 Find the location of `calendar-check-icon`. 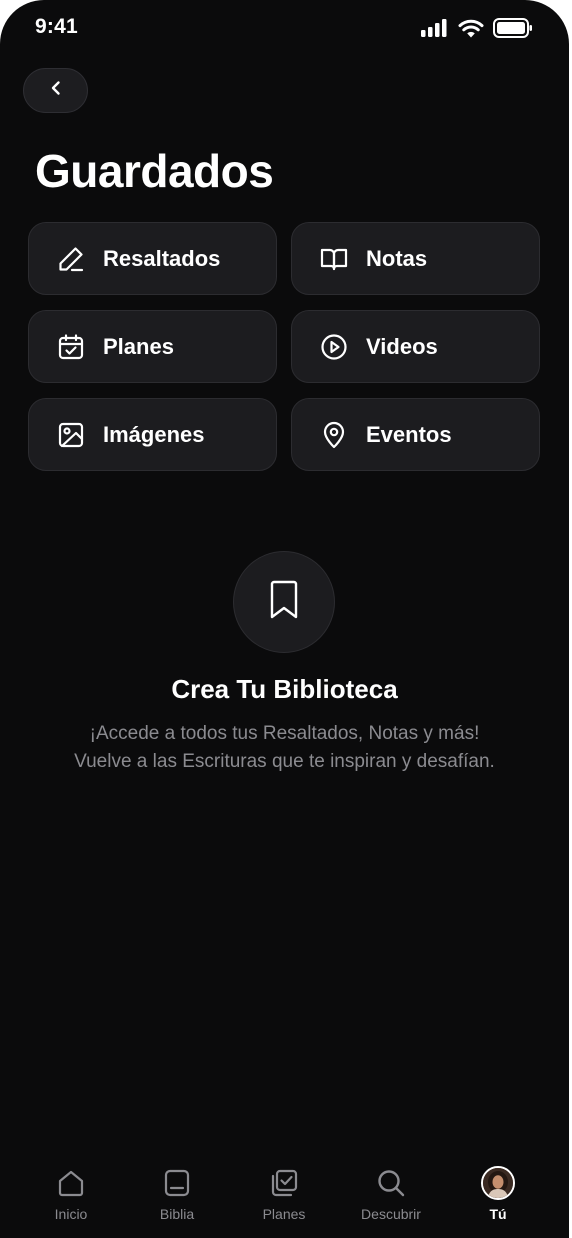

calendar-check-icon is located at coordinates (71, 347).